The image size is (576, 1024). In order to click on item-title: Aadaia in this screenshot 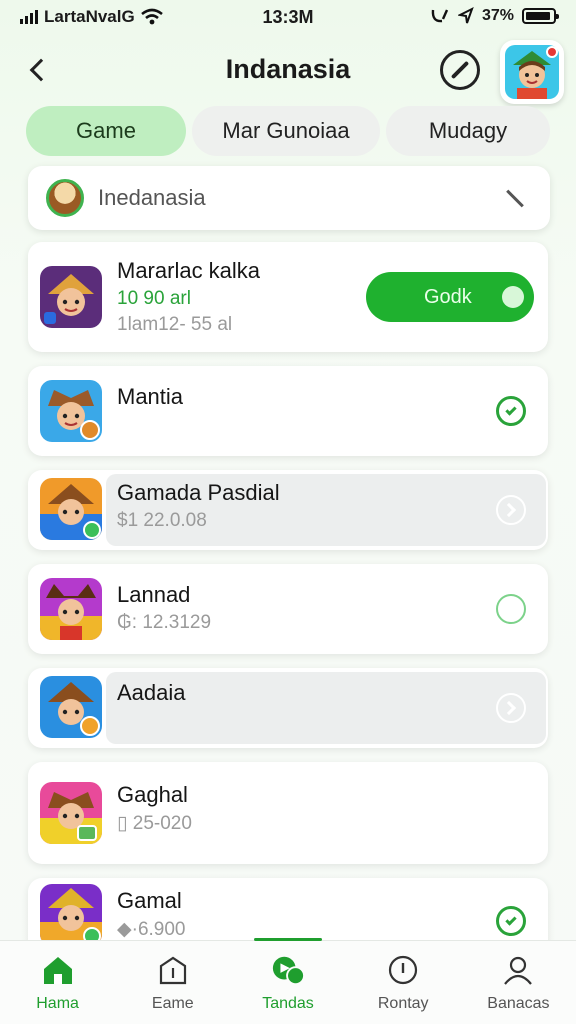, I will do `click(151, 692)`.